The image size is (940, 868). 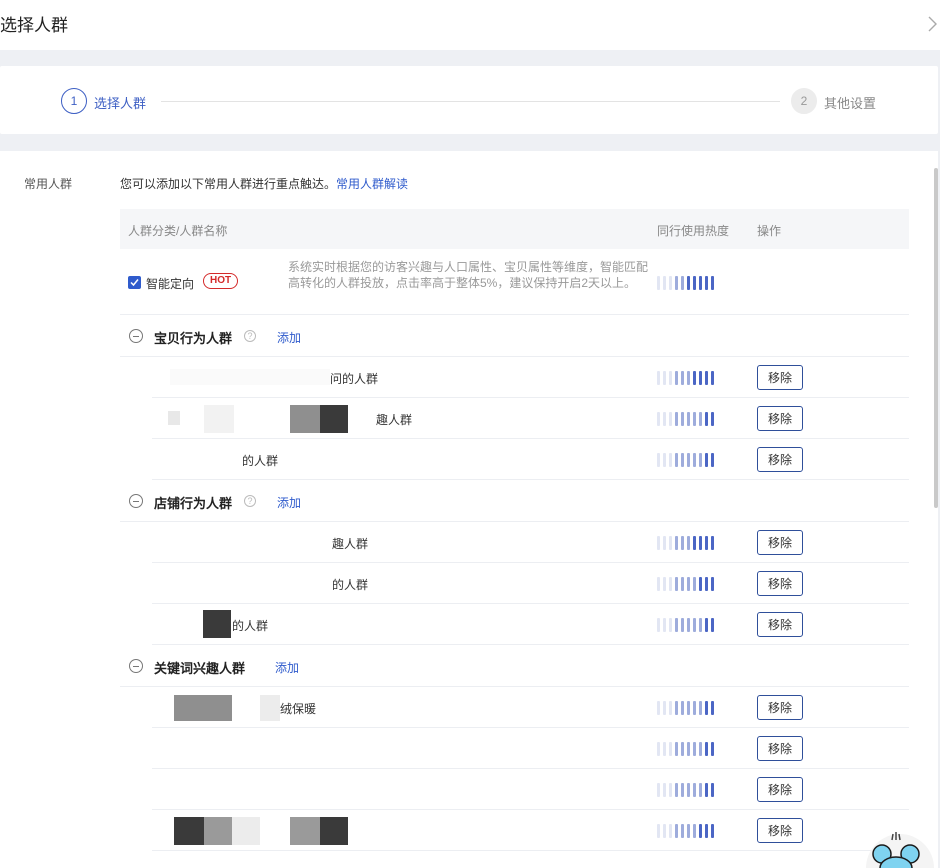 What do you see at coordinates (530, 748) in the screenshot?
I see `audience-row: 移除` at bounding box center [530, 748].